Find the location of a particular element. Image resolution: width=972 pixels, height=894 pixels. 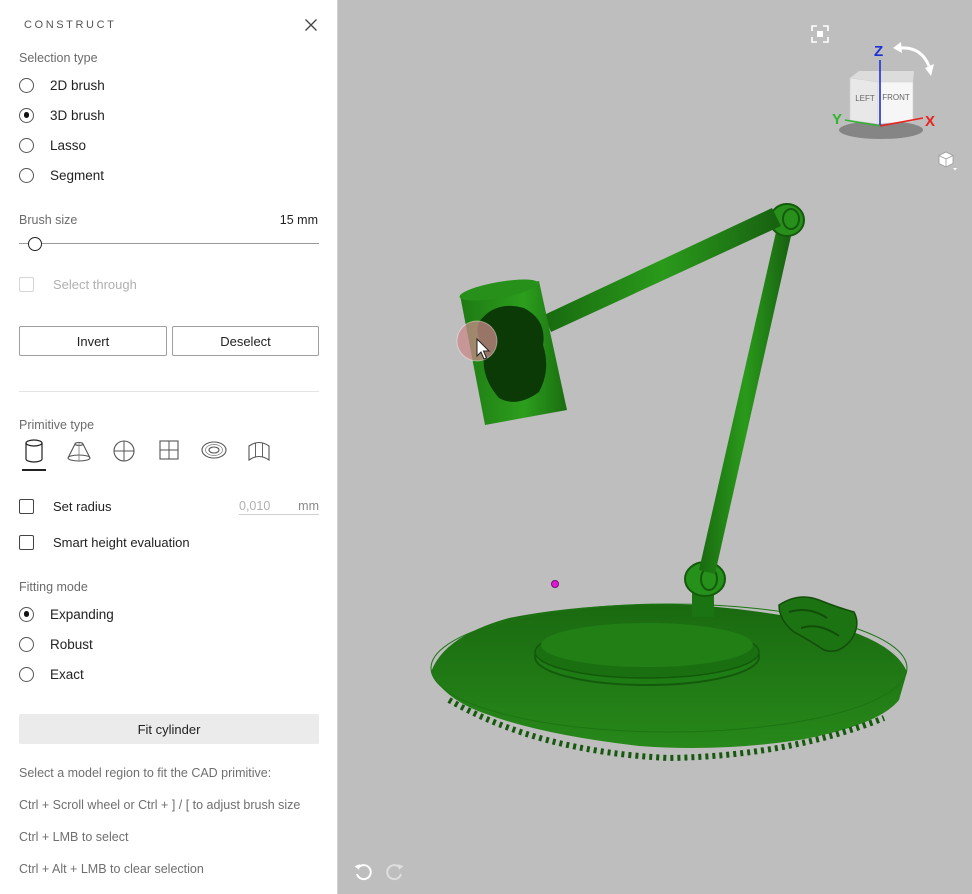

radio-lasso: Lasso is located at coordinates (52, 145).